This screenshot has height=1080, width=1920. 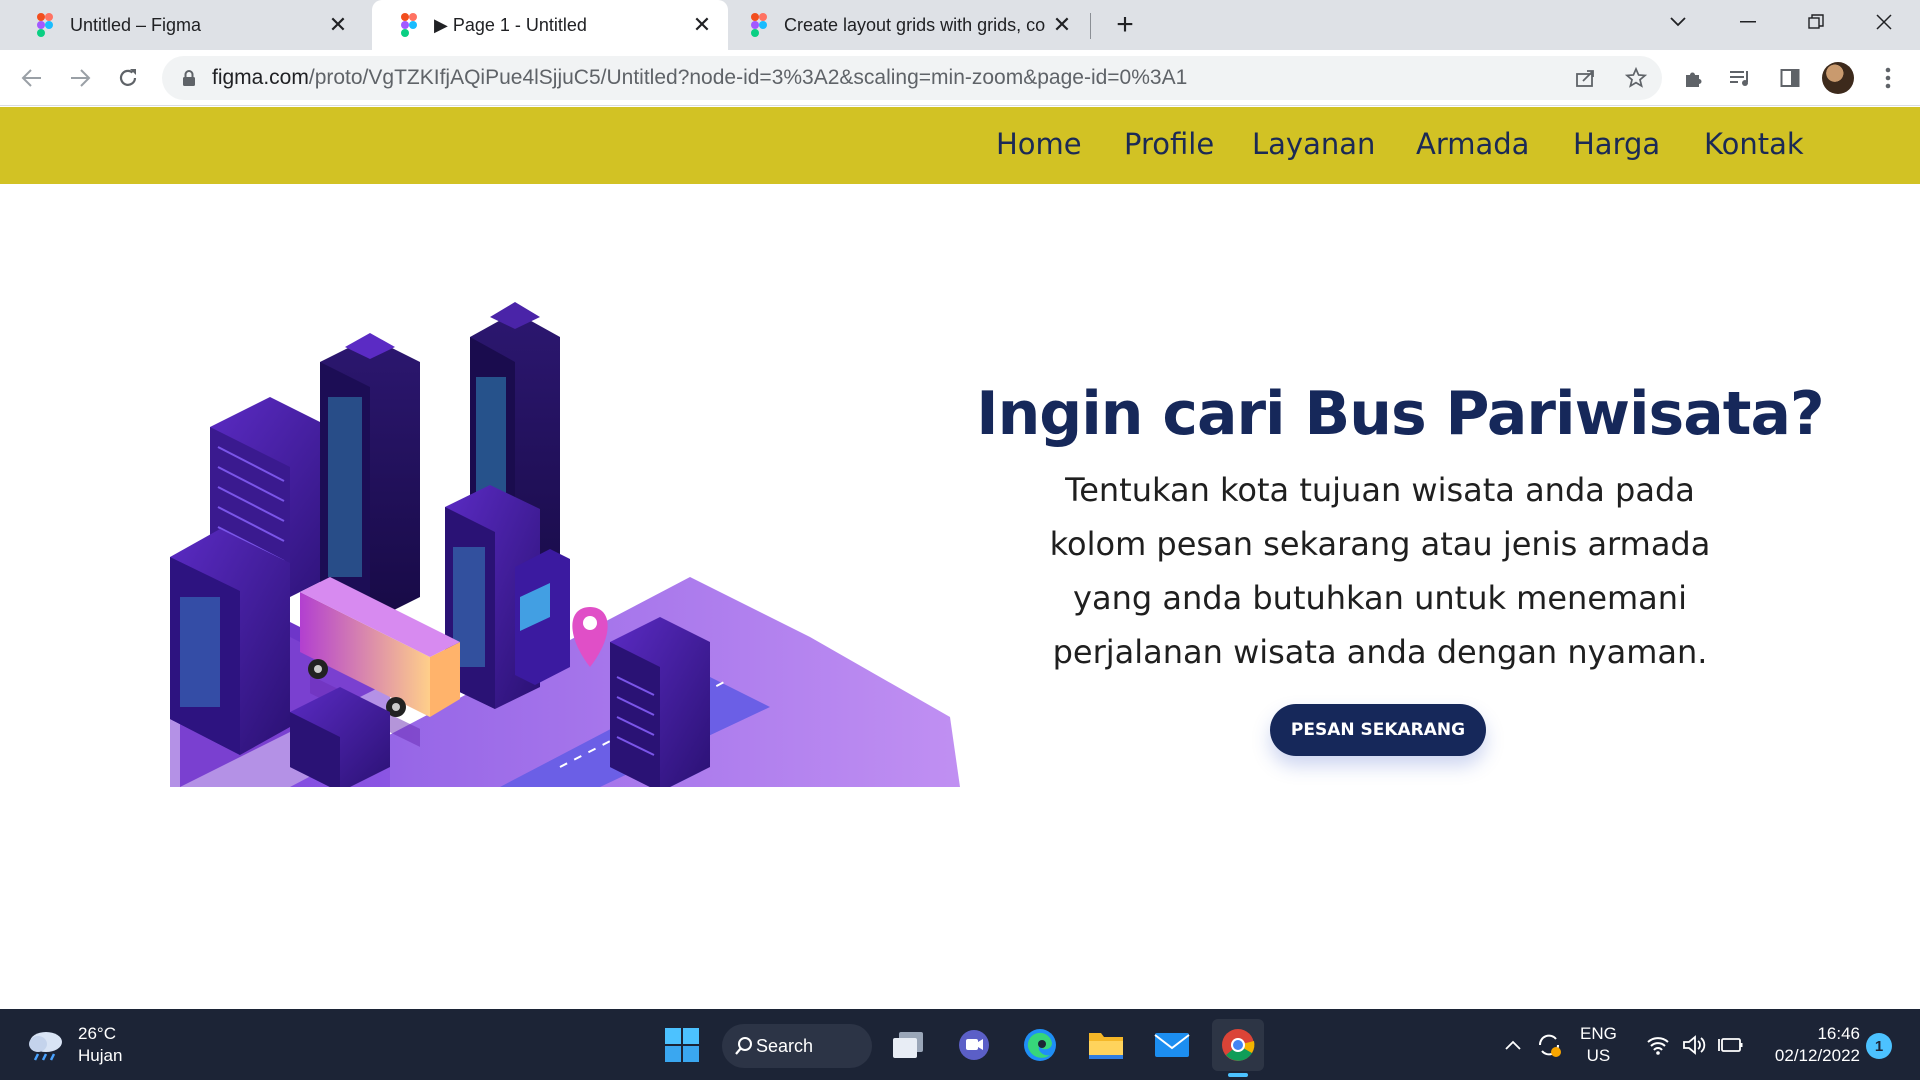 What do you see at coordinates (260, 77) in the screenshot?
I see `url-domain: figma.com` at bounding box center [260, 77].